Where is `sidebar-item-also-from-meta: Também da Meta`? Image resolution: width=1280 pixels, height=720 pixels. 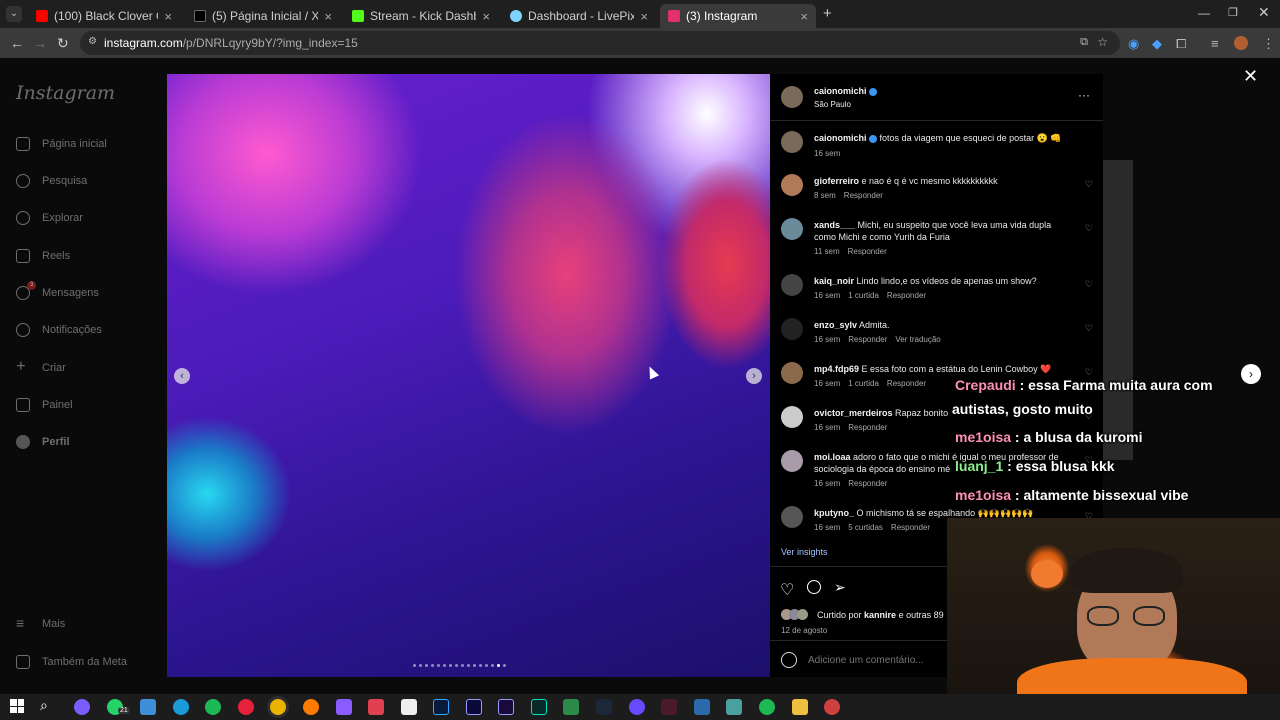
sidebar-item-also-from-meta: Também da Meta is located at coordinates (71, 662).